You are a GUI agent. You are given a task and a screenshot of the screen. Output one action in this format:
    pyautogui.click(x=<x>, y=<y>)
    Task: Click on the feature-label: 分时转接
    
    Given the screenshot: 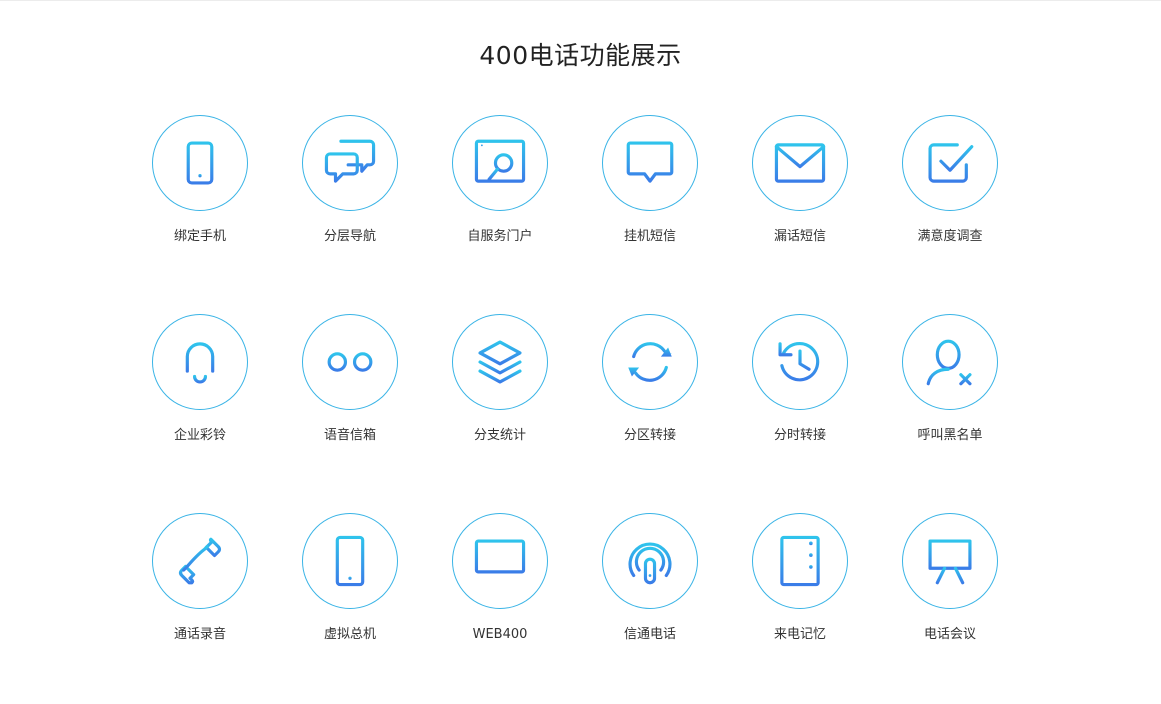 What is the action you would take?
    pyautogui.click(x=799, y=435)
    